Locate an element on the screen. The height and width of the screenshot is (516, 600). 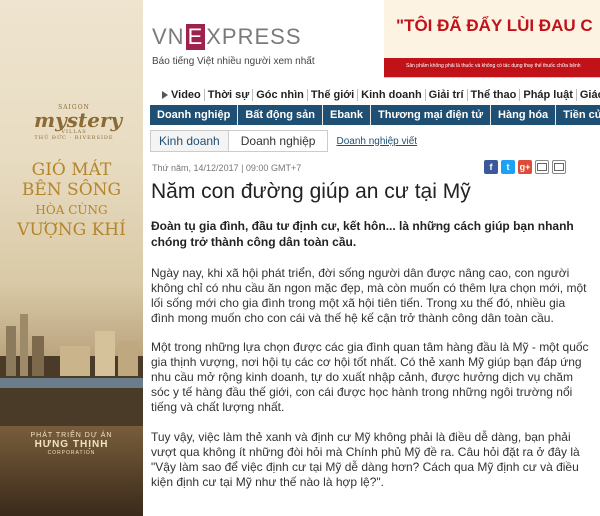
nav-item-giai-tri: Giải trí is located at coordinates (445, 95).